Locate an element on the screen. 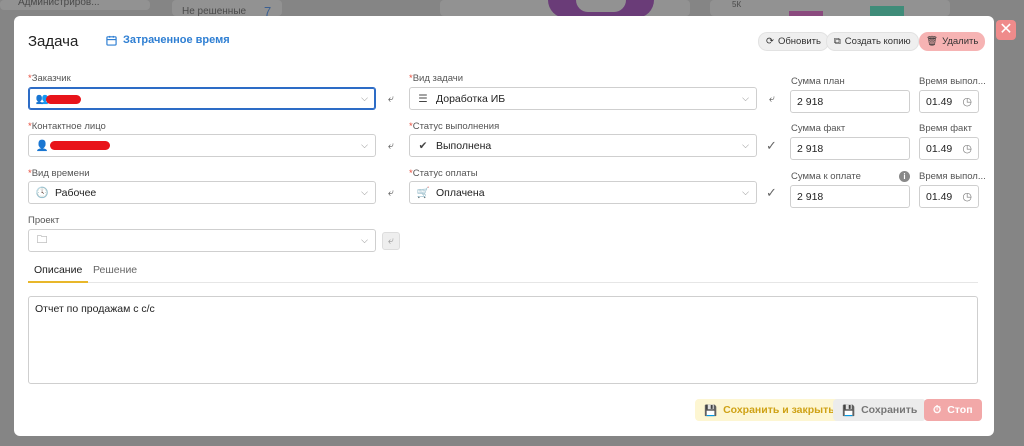 Image resolution: width=1024 pixels, height=446 pixels. bg-donut-hole is located at coordinates (601, 6).